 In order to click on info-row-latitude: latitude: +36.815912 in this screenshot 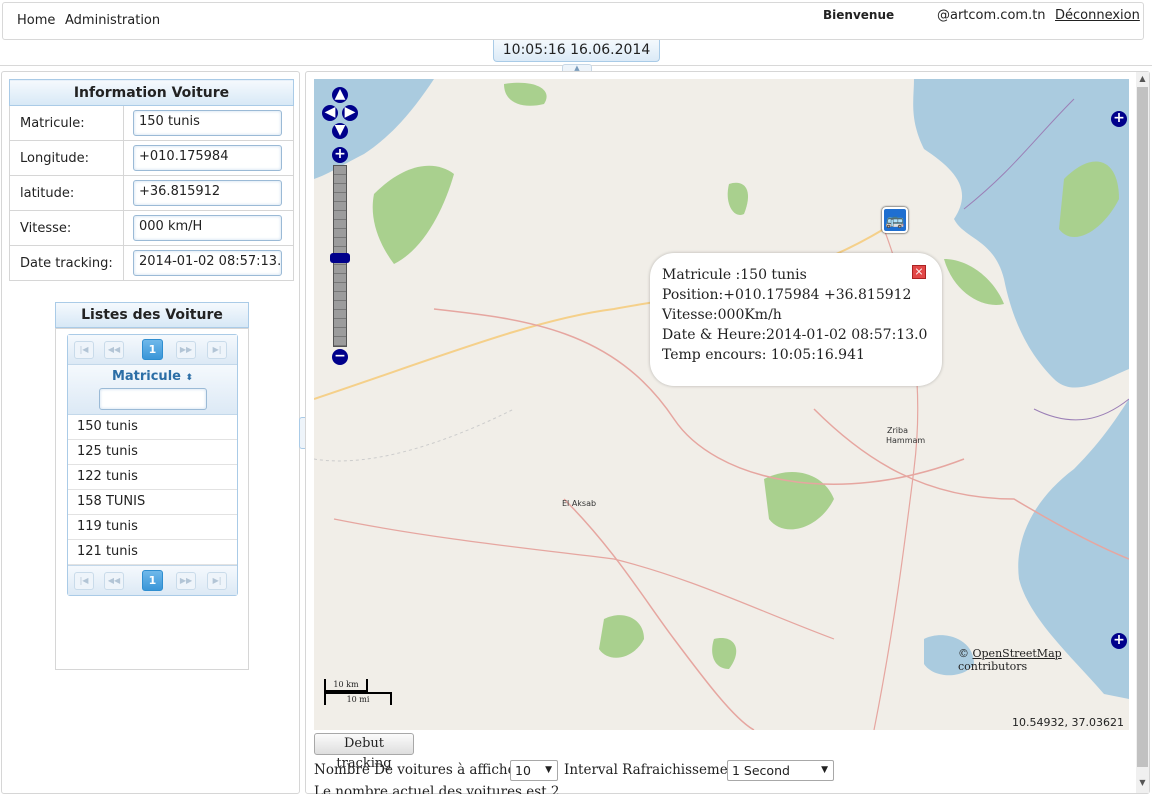, I will do `click(151, 193)`.